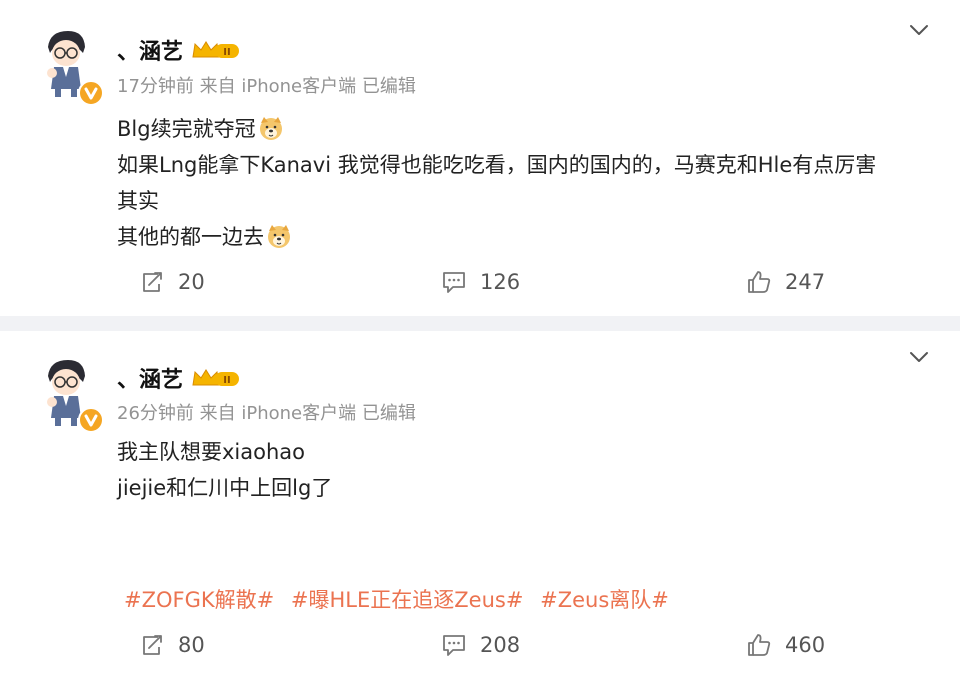 This screenshot has width=960, height=675. Describe the element at coordinates (407, 600) in the screenshot. I see `hashtag-link: #曝HLE正在追逐Zeus#` at that location.